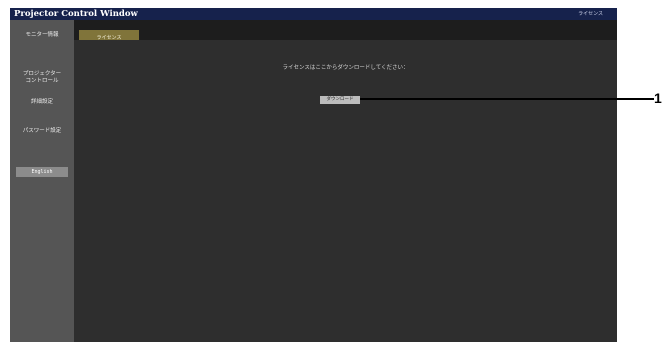  I want to click on download-button: ダウンロード, so click(340, 100).